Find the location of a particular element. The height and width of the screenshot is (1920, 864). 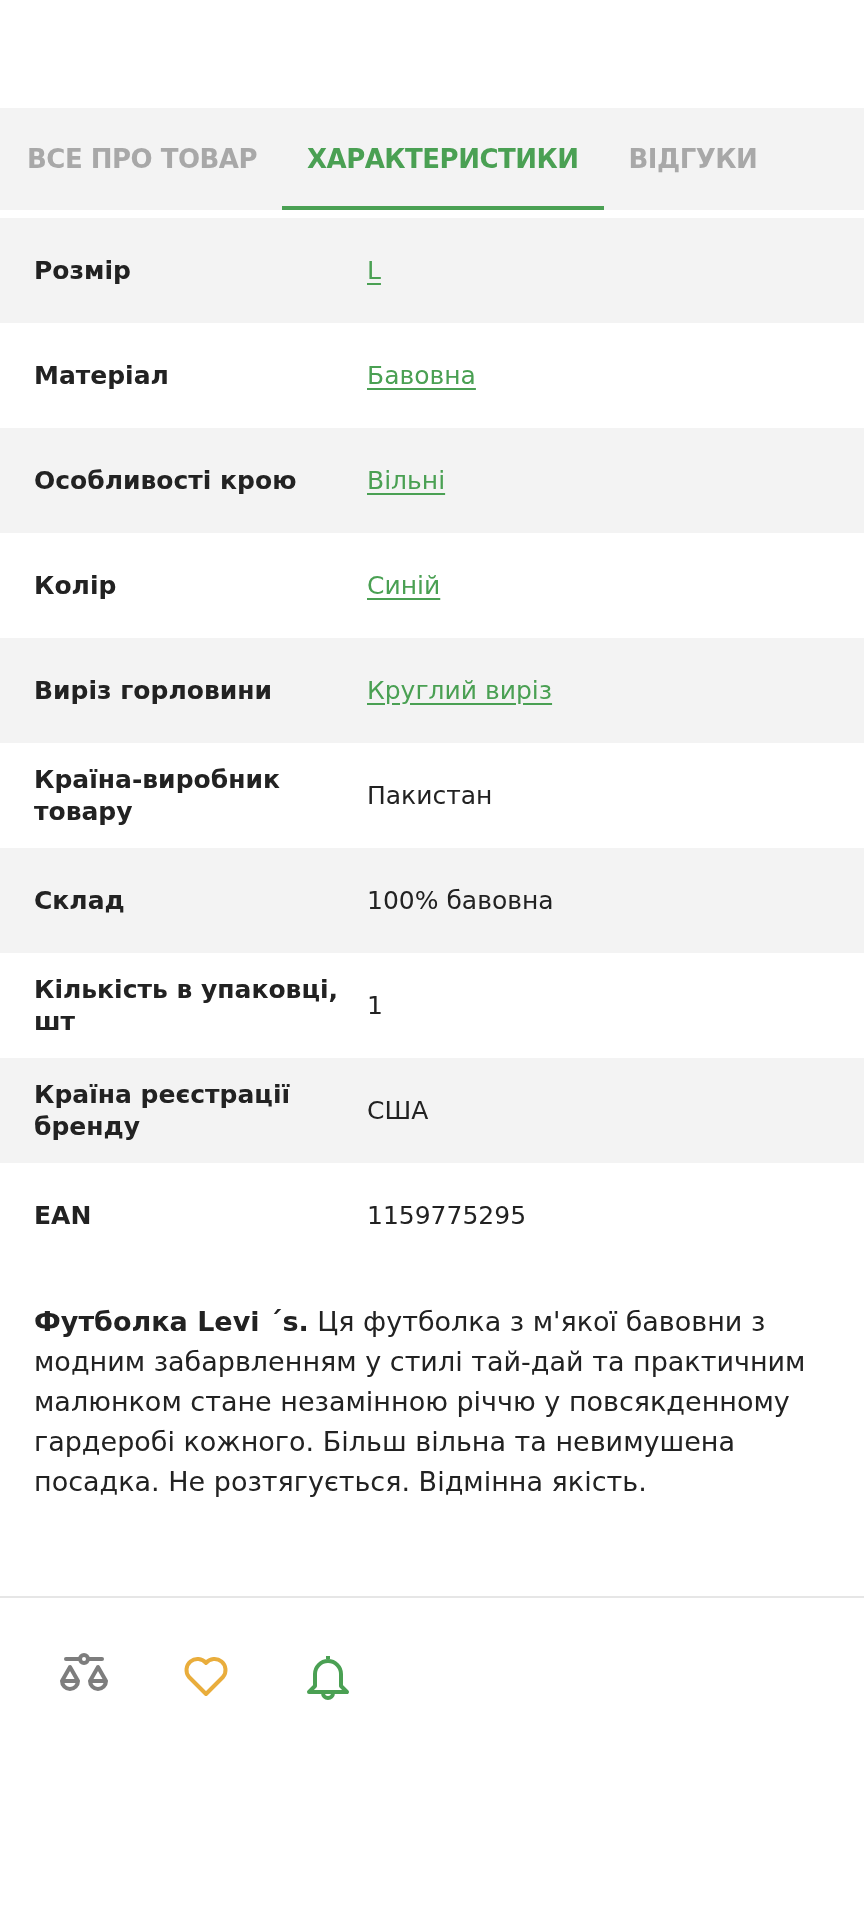

spec-value-link: Вільні is located at coordinates (406, 480).